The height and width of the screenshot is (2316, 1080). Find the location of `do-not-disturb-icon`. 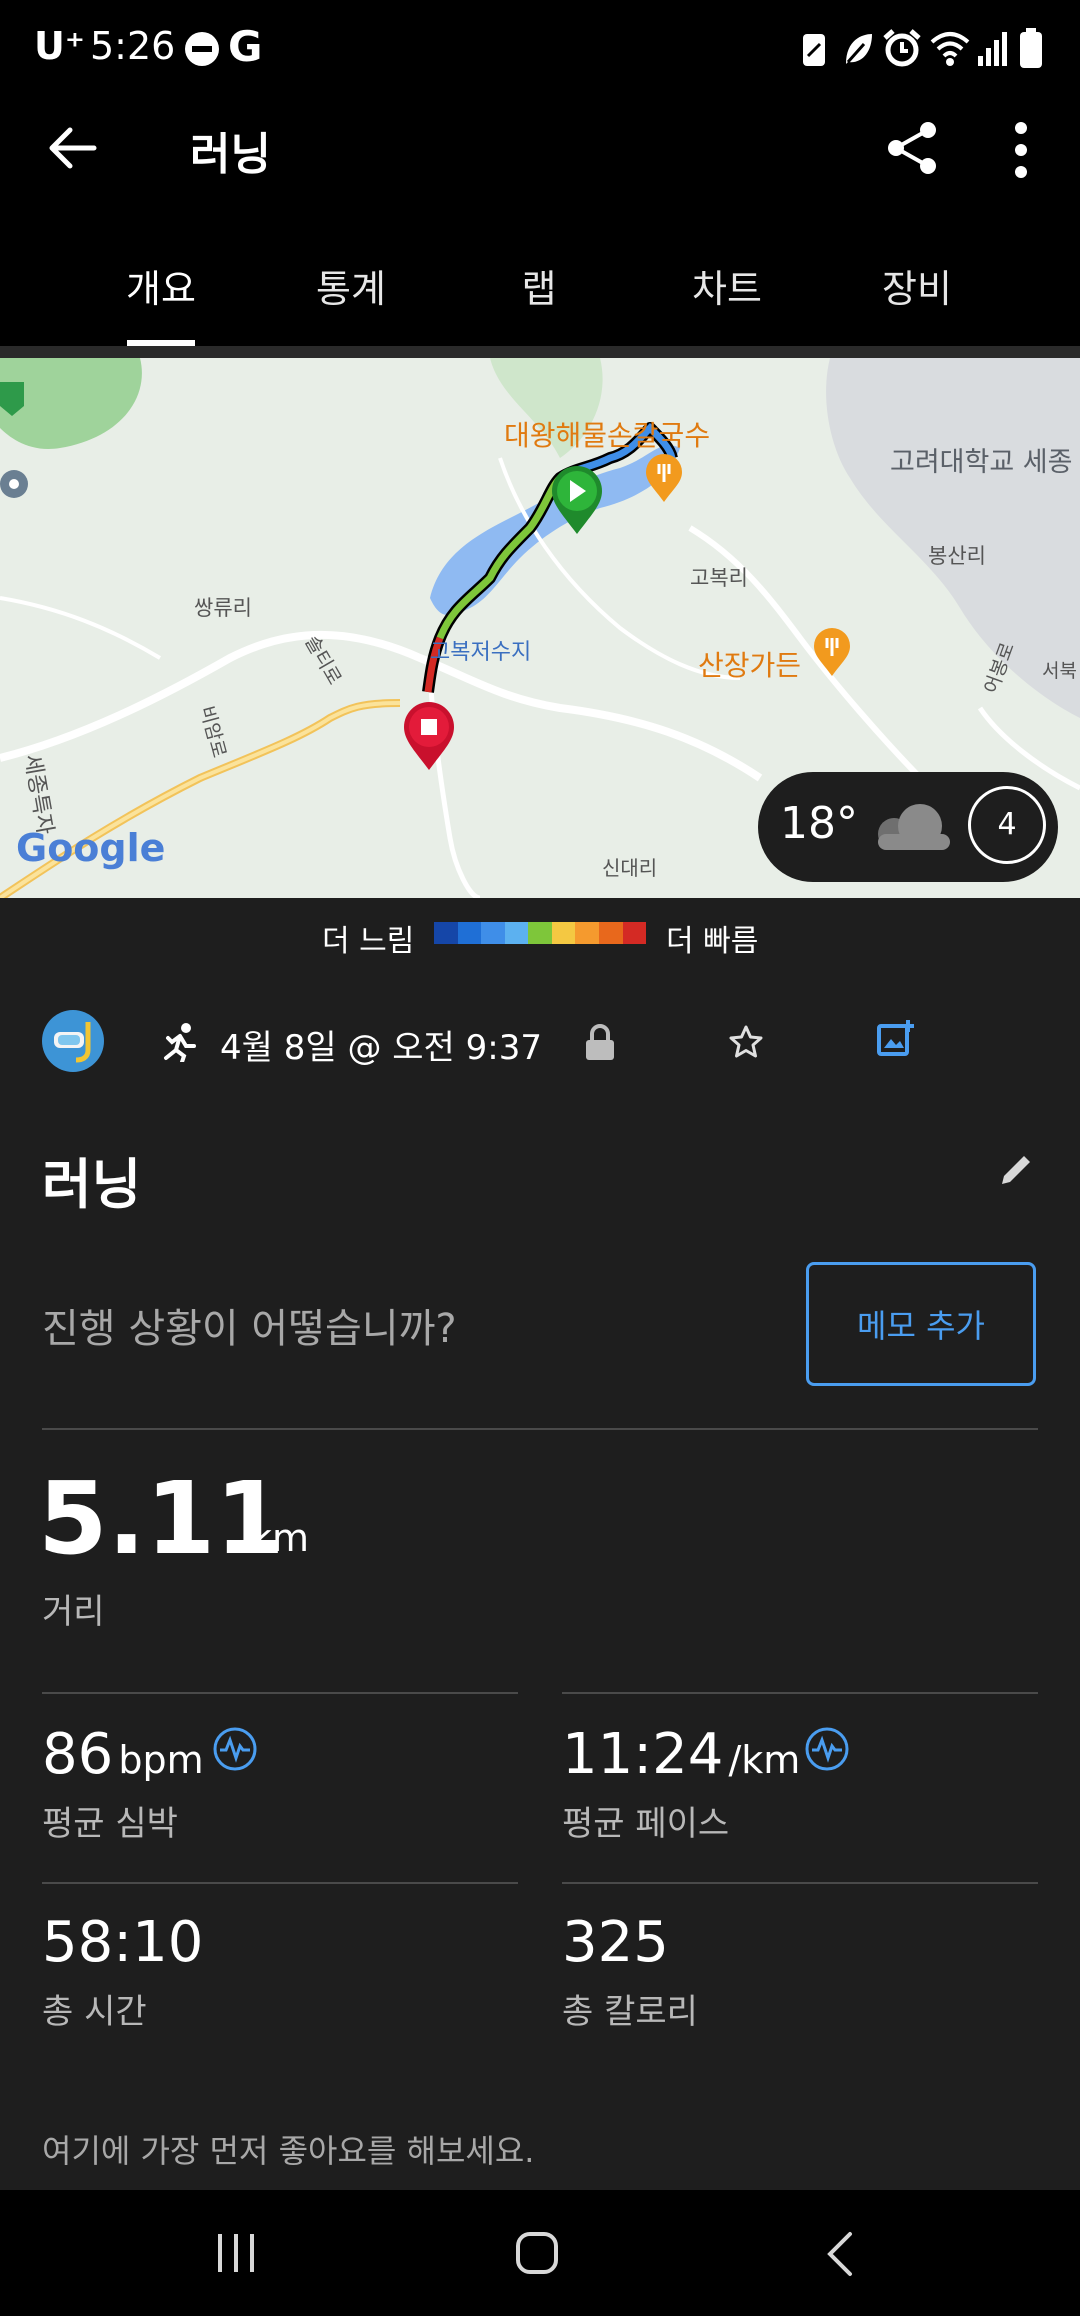

do-not-disturb-icon is located at coordinates (202, 49).